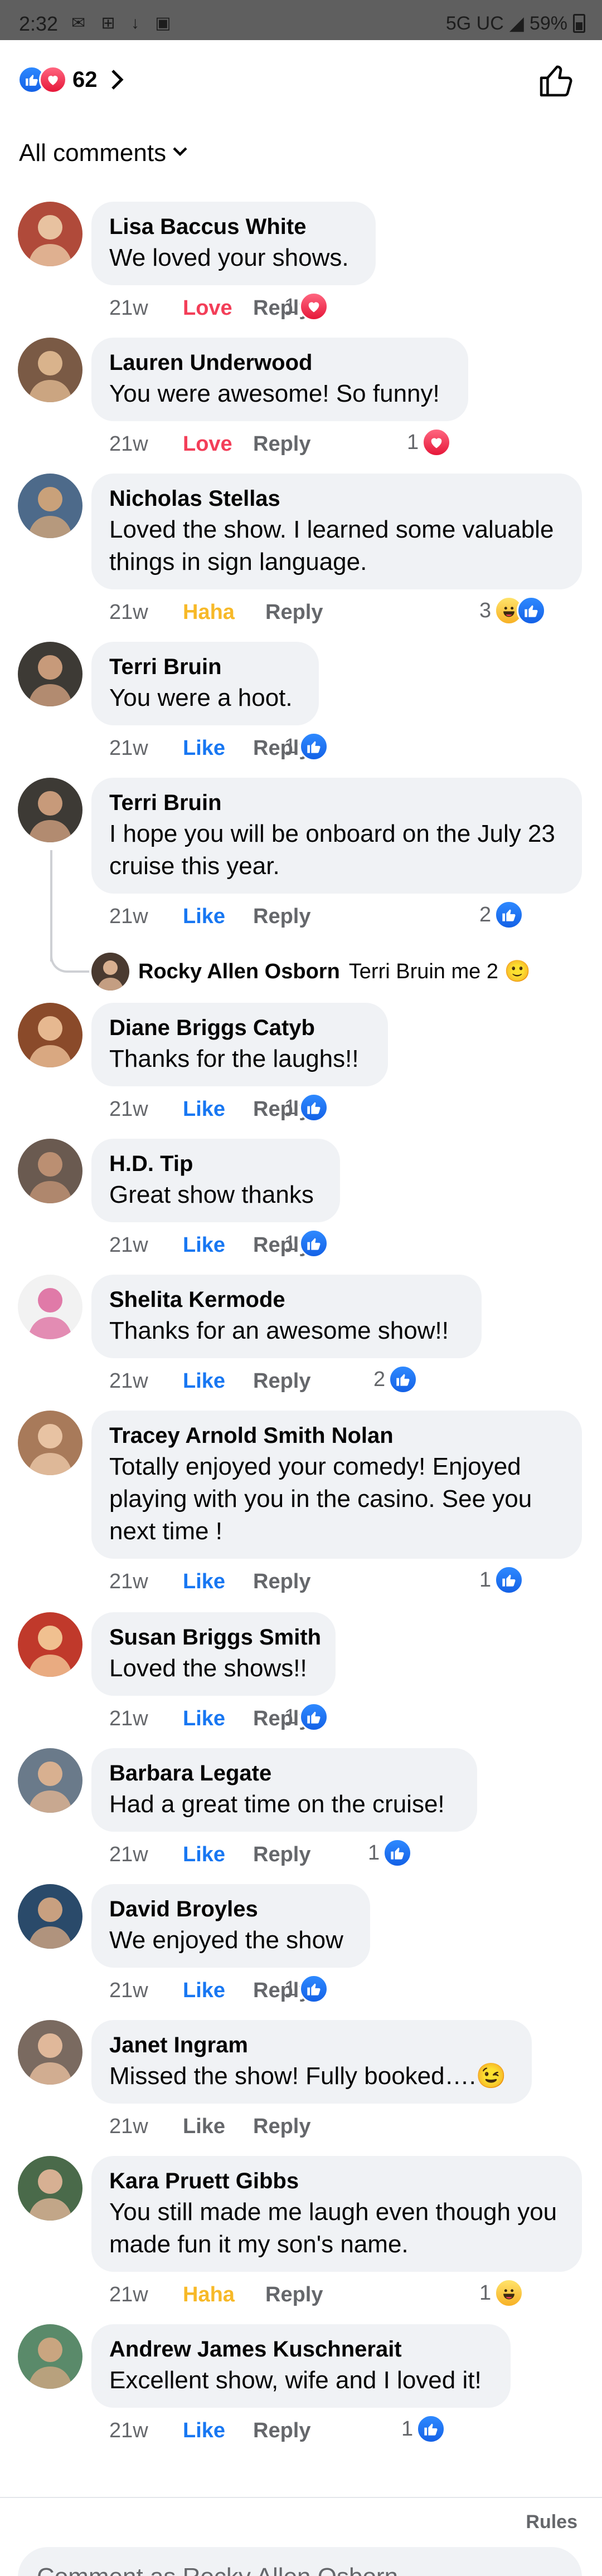 This screenshot has width=602, height=2576. Describe the element at coordinates (240, 1028) in the screenshot. I see `comment-author: Diane Briggs Catyb` at that location.